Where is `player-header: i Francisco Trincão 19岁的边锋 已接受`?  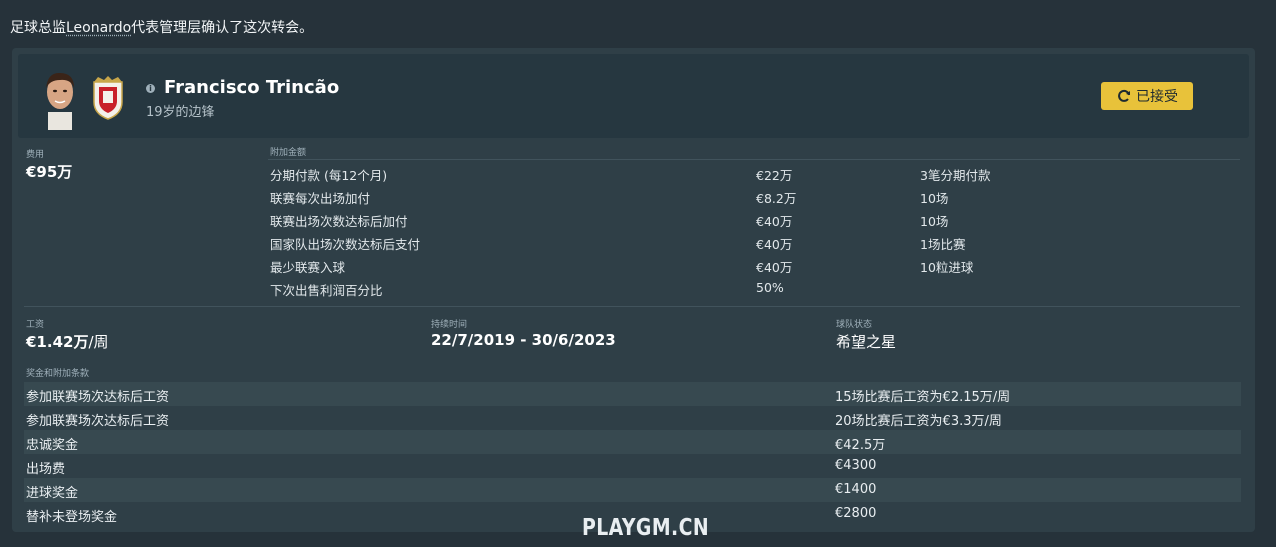 player-header: i Francisco Trincão 19岁的边锋 已接受 is located at coordinates (633, 96).